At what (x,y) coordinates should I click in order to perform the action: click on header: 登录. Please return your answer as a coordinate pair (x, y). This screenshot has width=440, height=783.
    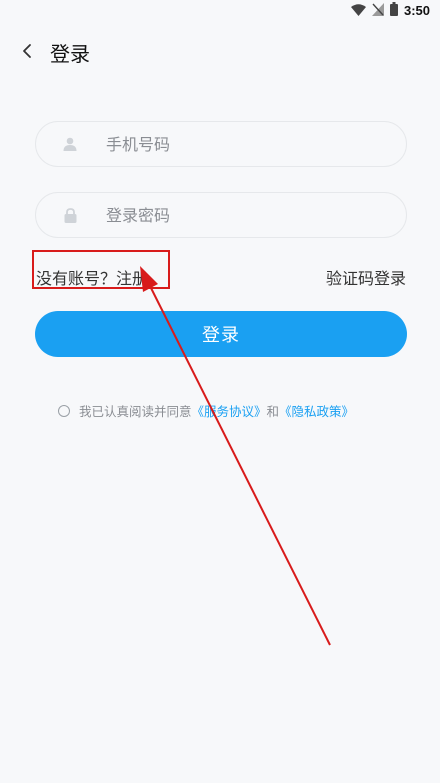
    Looking at the image, I should click on (220, 52).